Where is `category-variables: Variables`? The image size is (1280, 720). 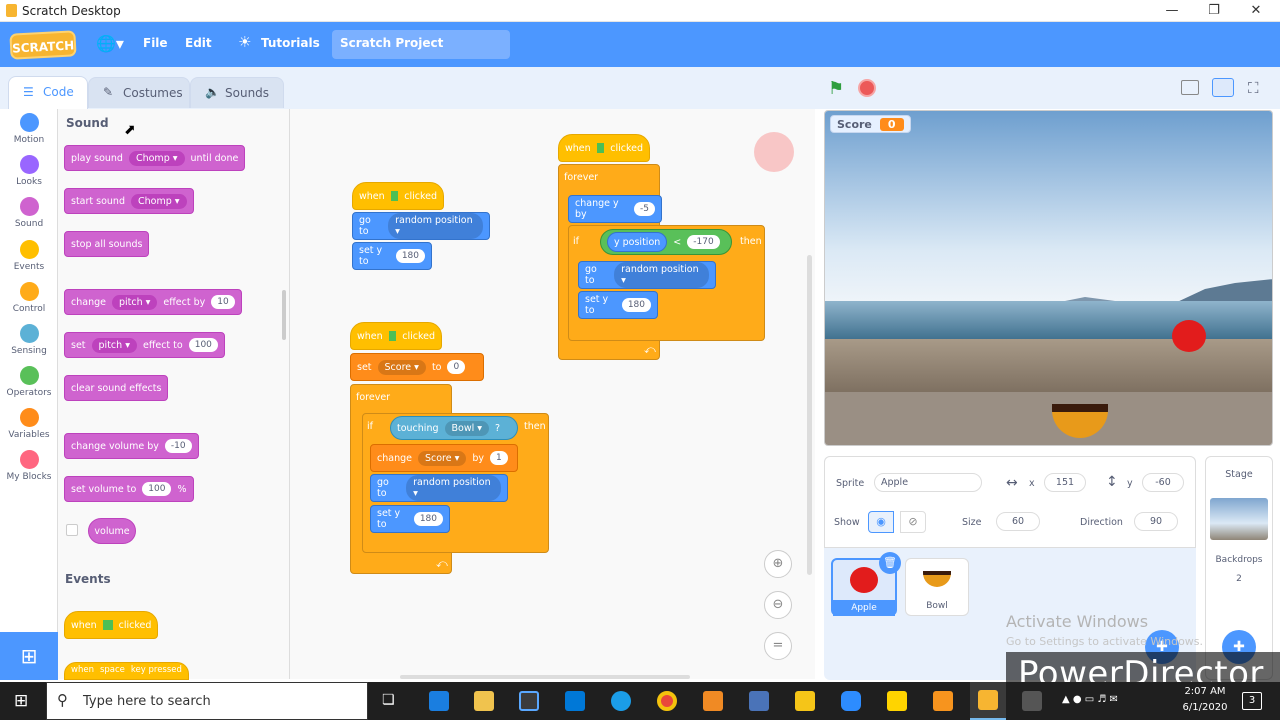
category-variables: Variables is located at coordinates (29, 424).